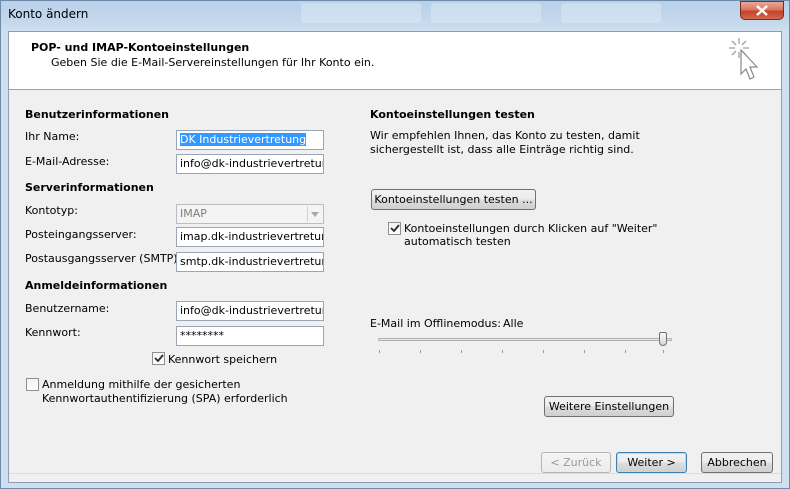 The height and width of the screenshot is (489, 790). I want to click on login-info-heading: Anmeldeinformationen, so click(96, 285).